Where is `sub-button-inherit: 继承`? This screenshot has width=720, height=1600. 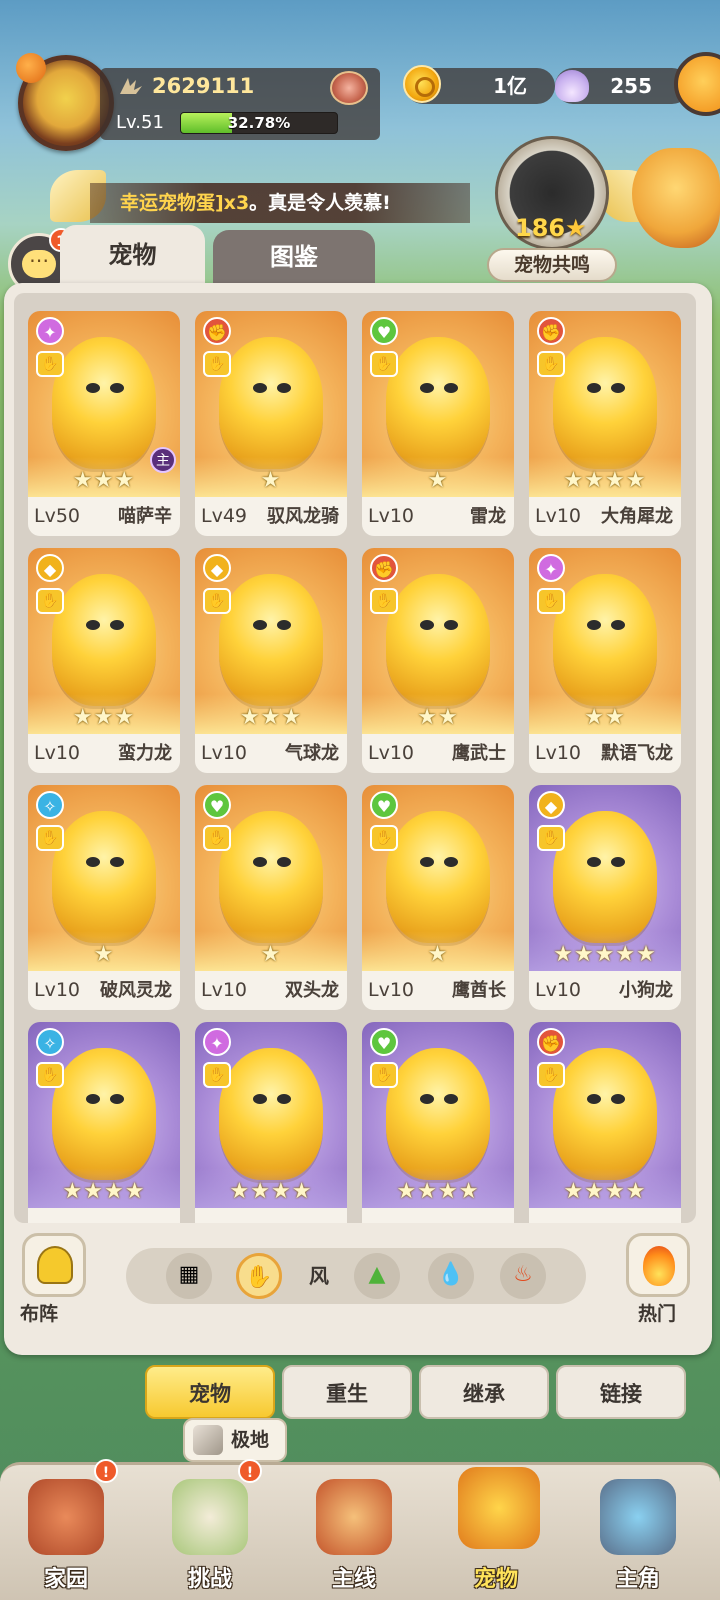
sub-button-inherit: 继承 is located at coordinates (484, 1392).